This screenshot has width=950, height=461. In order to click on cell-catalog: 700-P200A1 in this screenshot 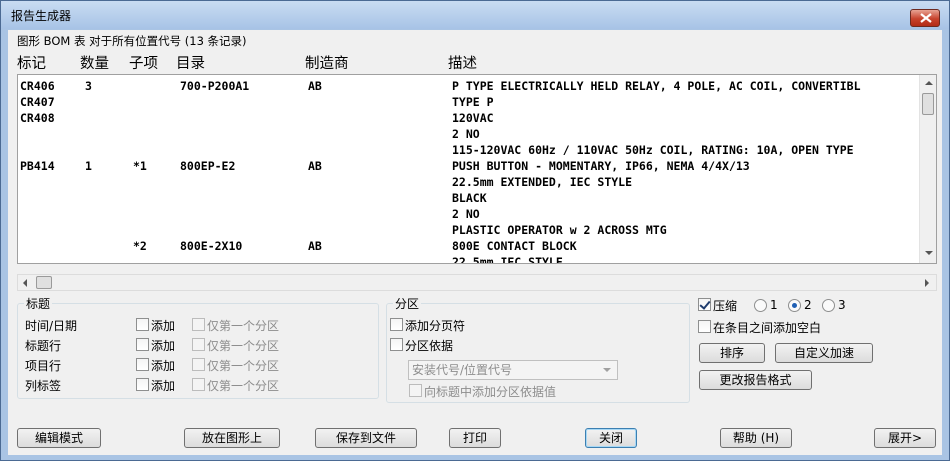, I will do `click(215, 86)`.